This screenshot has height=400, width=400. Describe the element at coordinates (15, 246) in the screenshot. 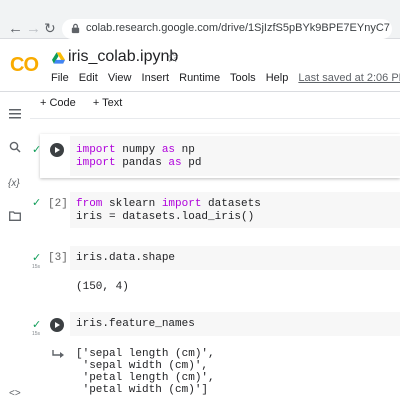

I see `left-sidebar: {x} <>` at that location.